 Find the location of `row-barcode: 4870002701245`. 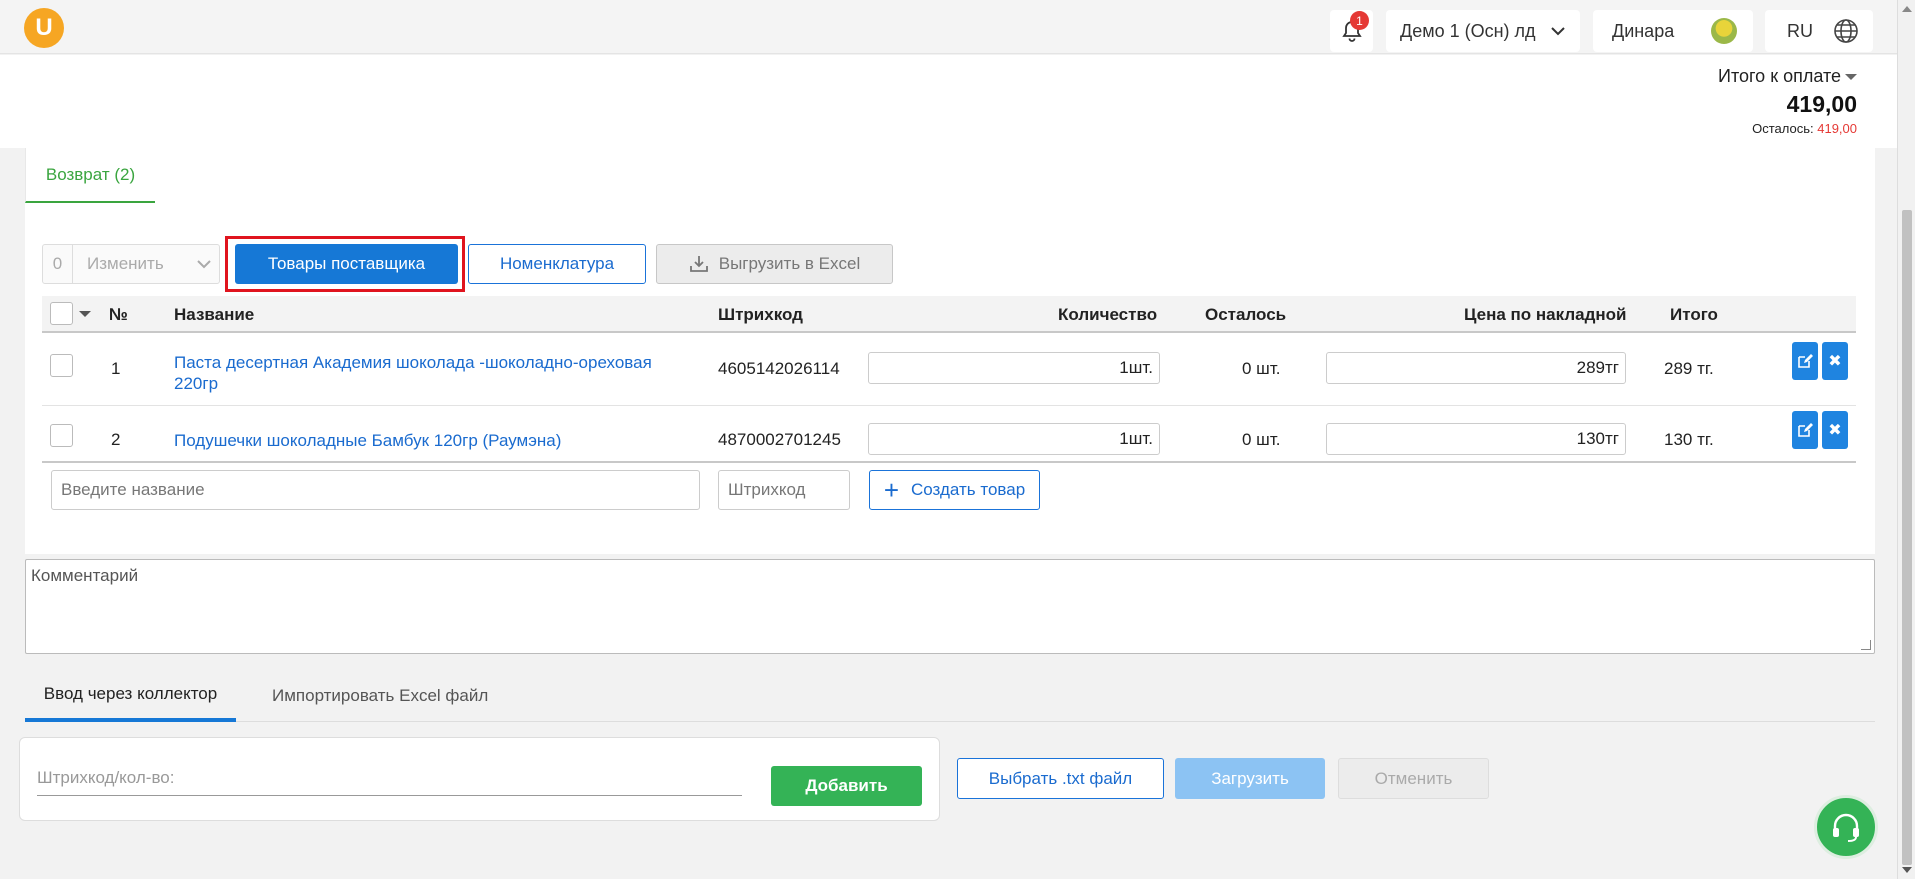

row-barcode: 4870002701245 is located at coordinates (779, 439).